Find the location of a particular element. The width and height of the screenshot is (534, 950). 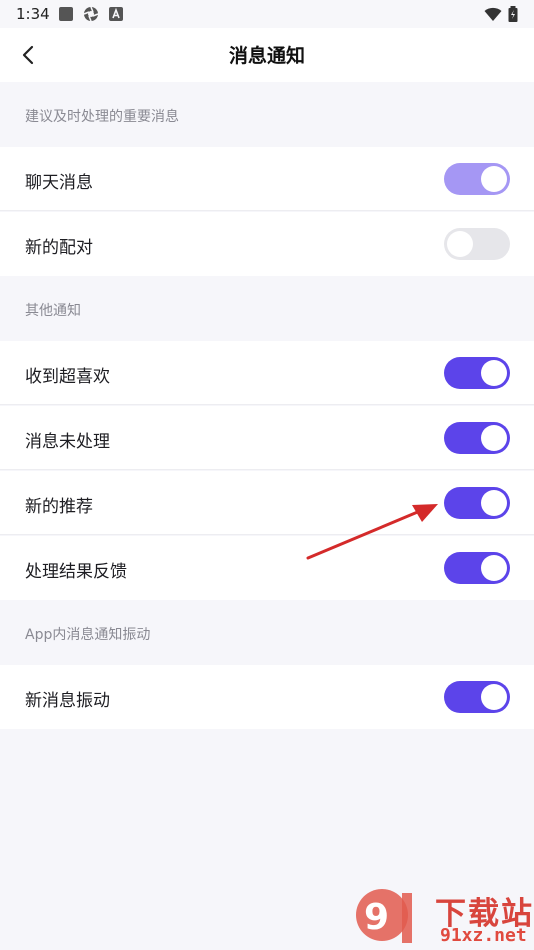

section-header-label: 建议及时处理的重要消息 is located at coordinates (102, 117).